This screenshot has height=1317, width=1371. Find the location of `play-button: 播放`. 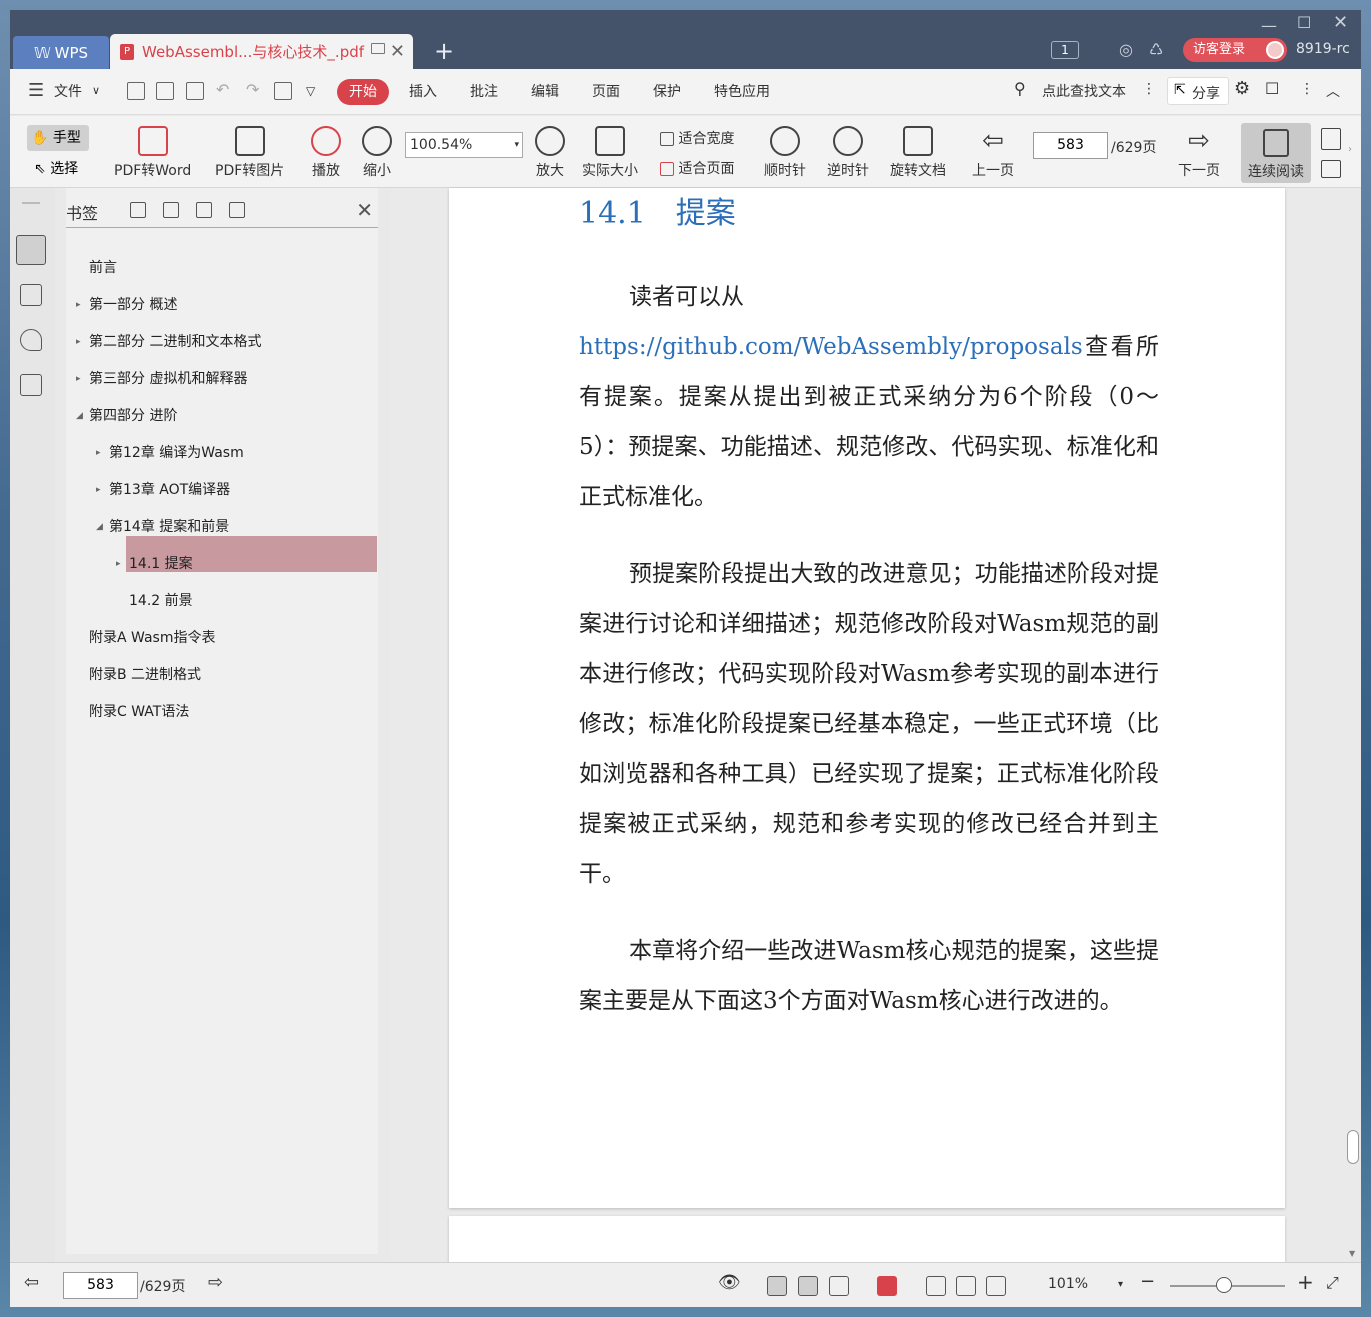

play-button: 播放 is located at coordinates (326, 153).